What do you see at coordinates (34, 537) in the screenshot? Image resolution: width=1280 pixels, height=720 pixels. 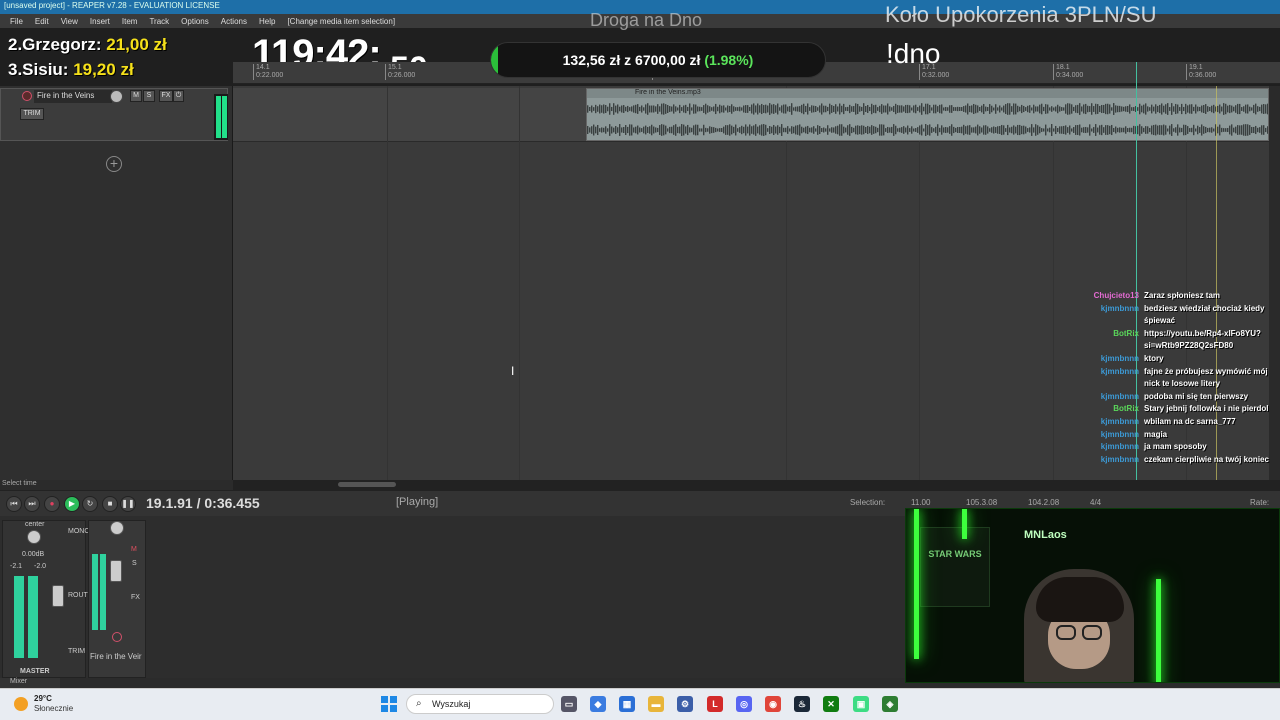 I see `master-pan-knob` at bounding box center [34, 537].